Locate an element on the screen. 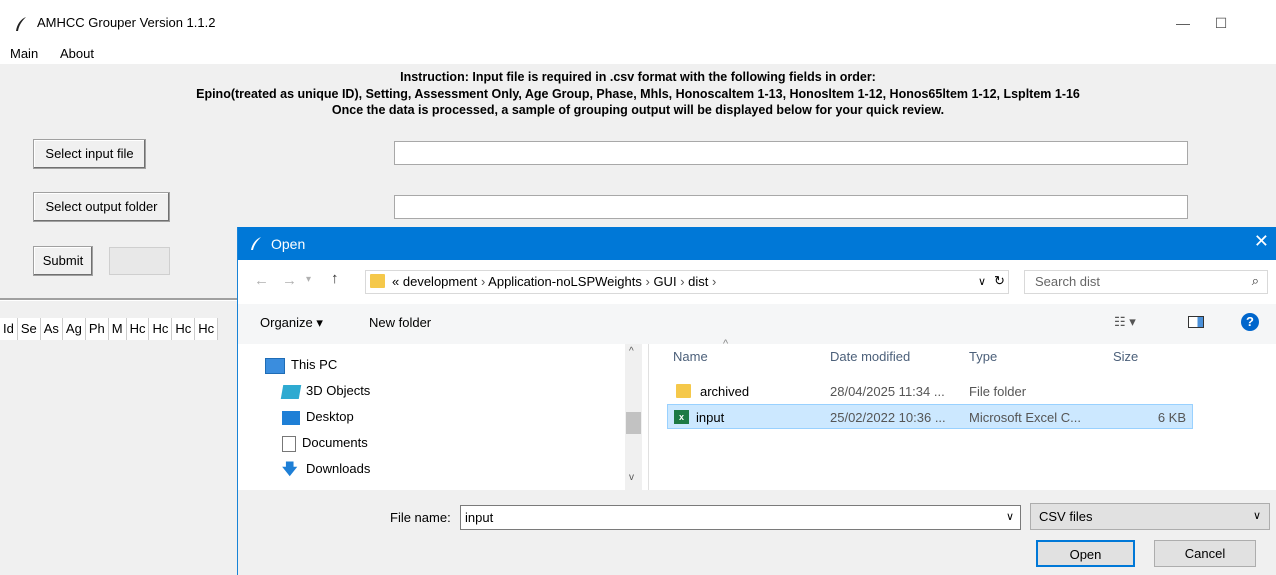 Image resolution: width=1276 pixels, height=575 pixels. cancel-button: Cancel is located at coordinates (1205, 553).